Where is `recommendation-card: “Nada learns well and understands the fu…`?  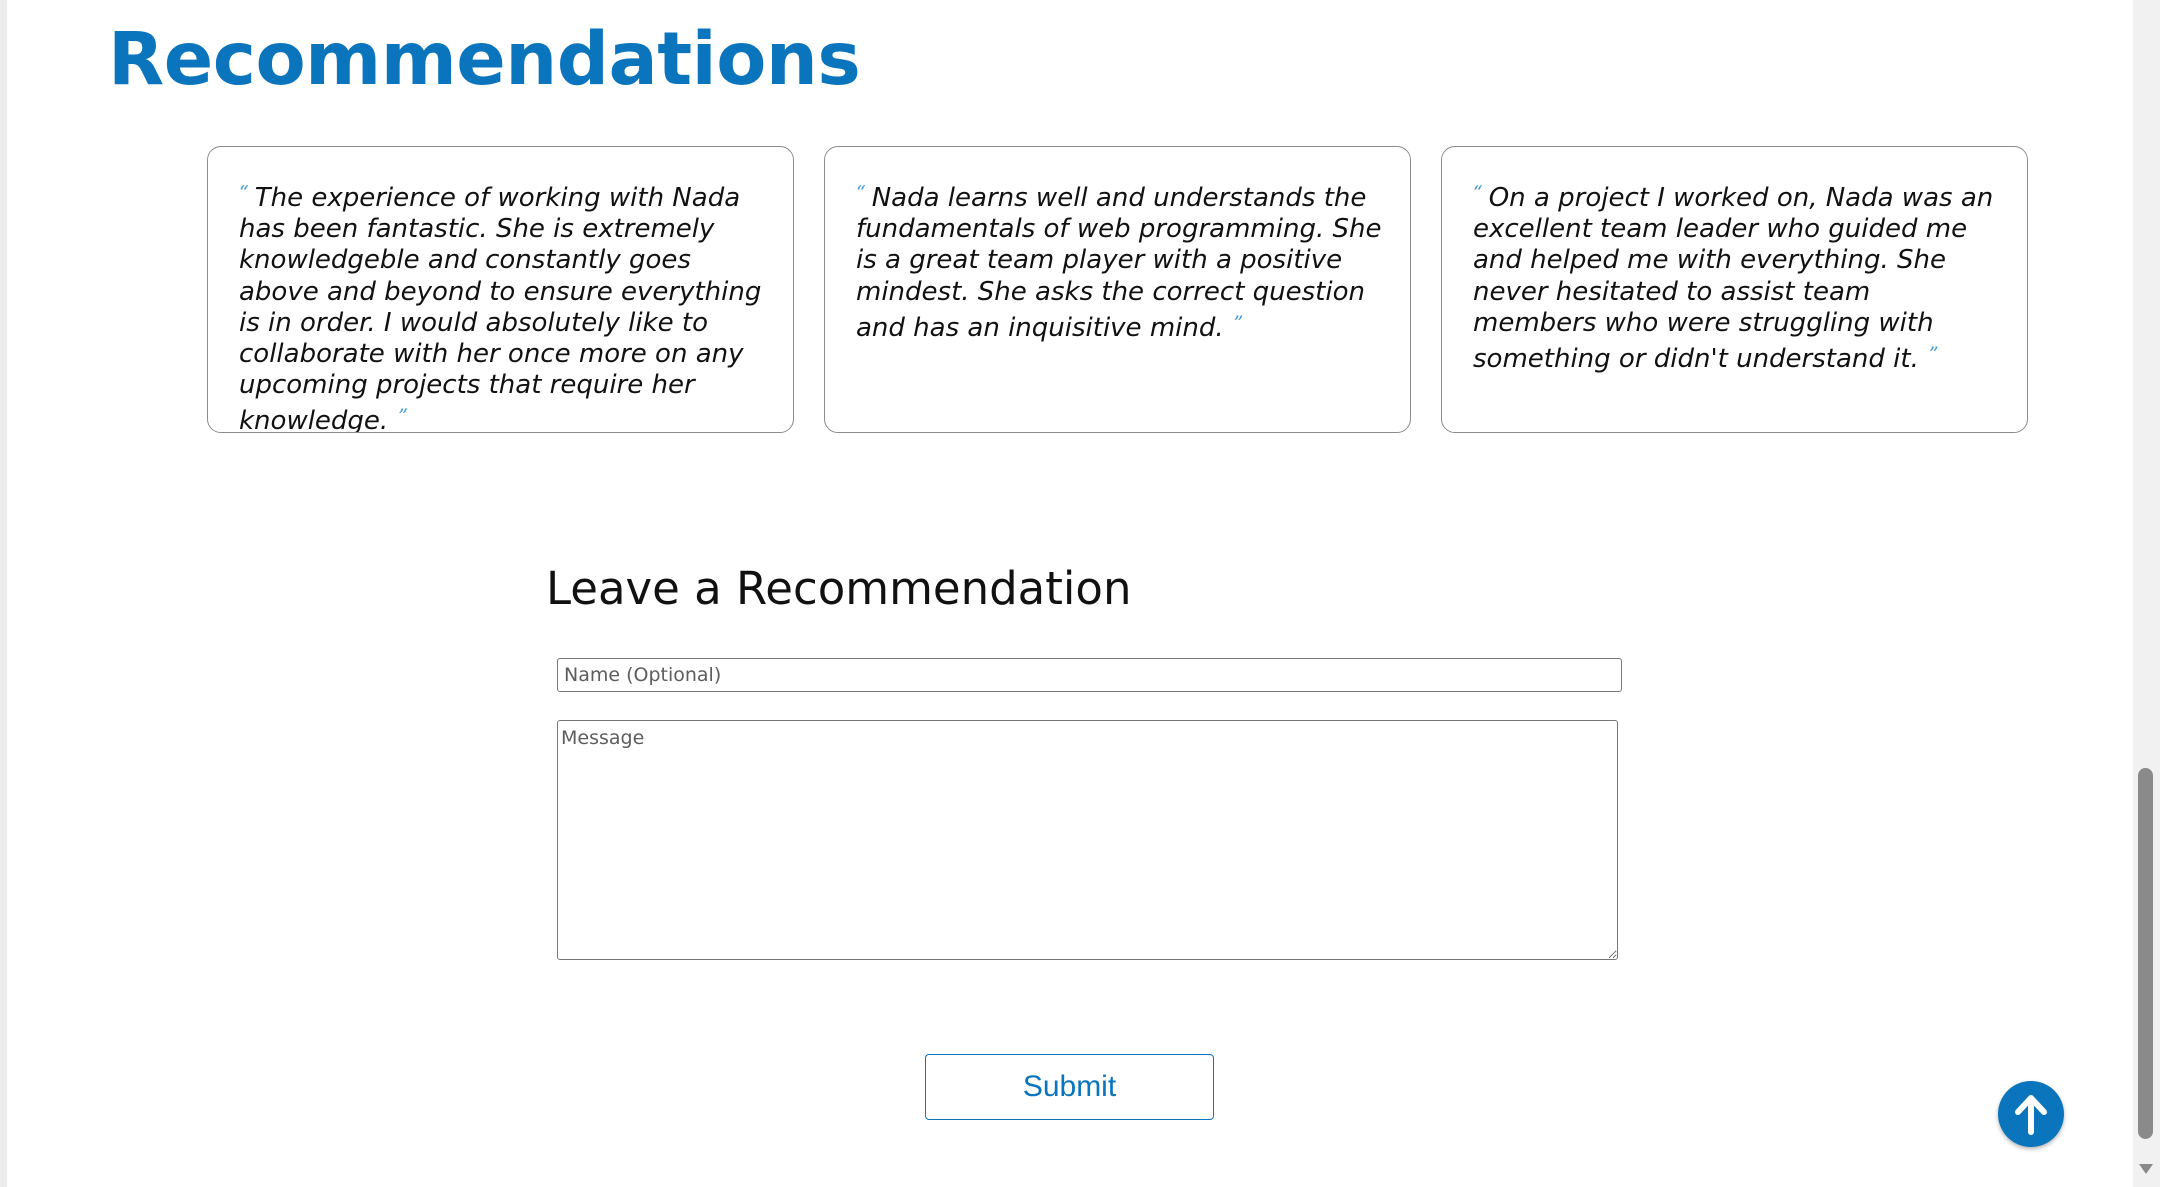 recommendation-card: “Nada learns well and understands the fu… is located at coordinates (1117, 289).